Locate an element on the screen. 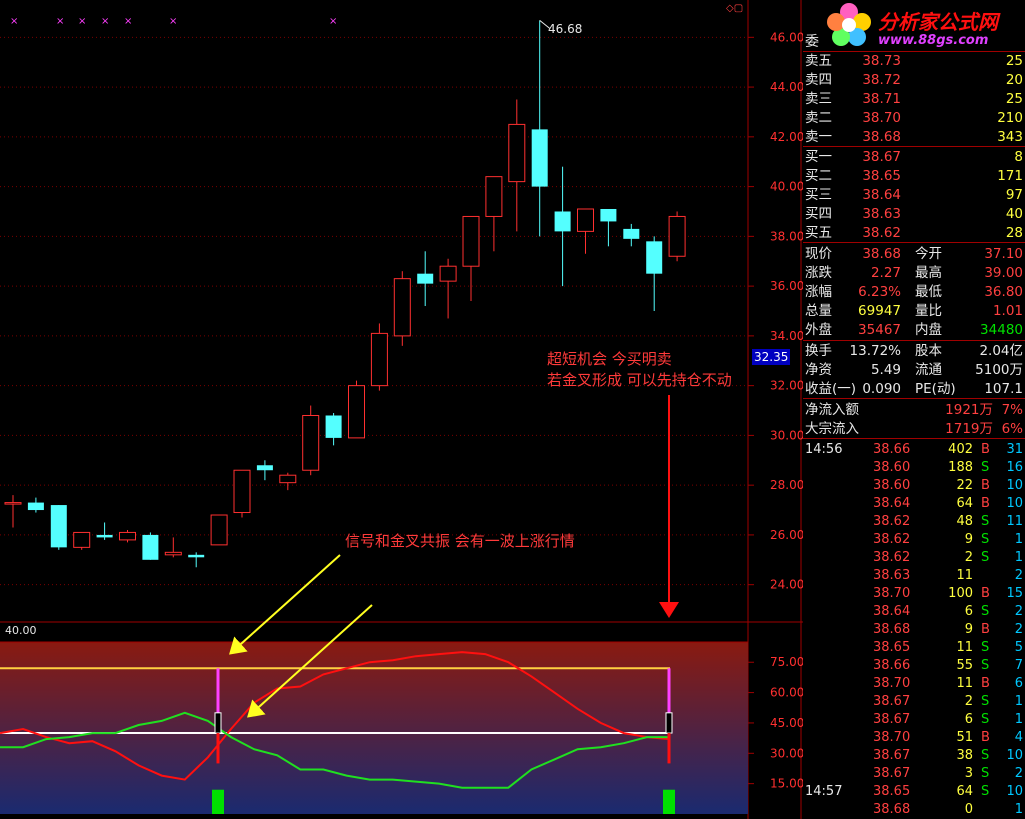 The image size is (1025, 819). tick-row: 38.70 100 B 15 is located at coordinates (914, 594).